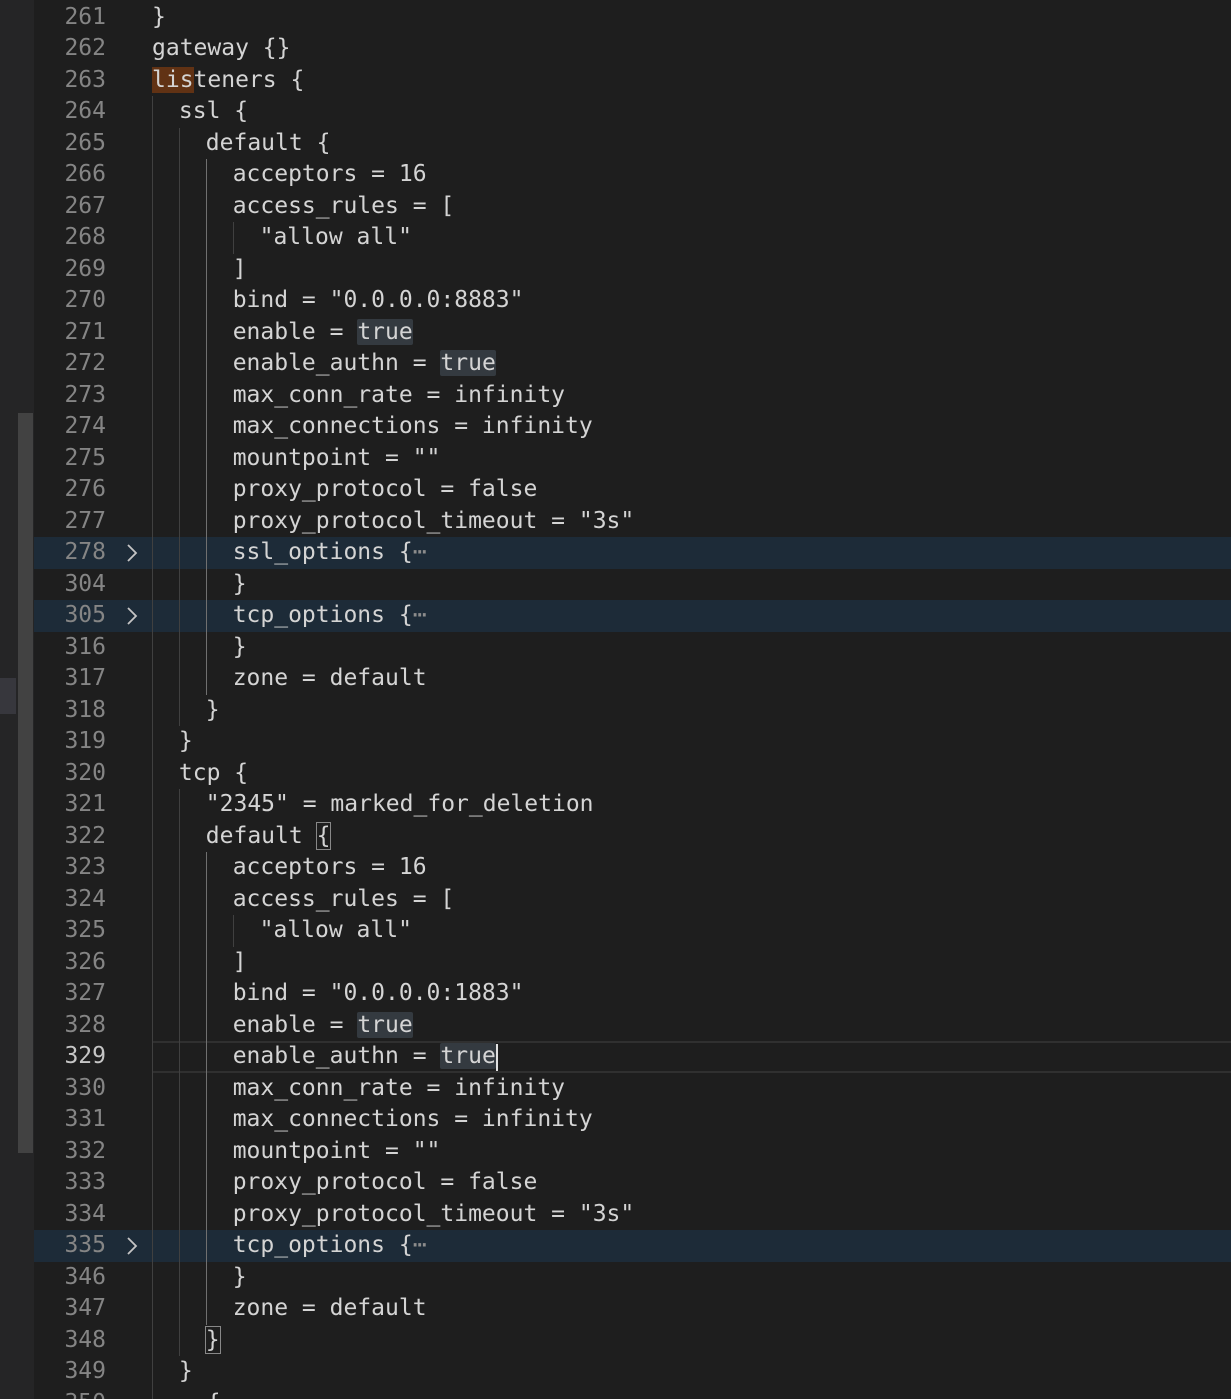 This screenshot has height=1399, width=1231. I want to click on code-line: 276 proxy_protocol = false, so click(632, 490).